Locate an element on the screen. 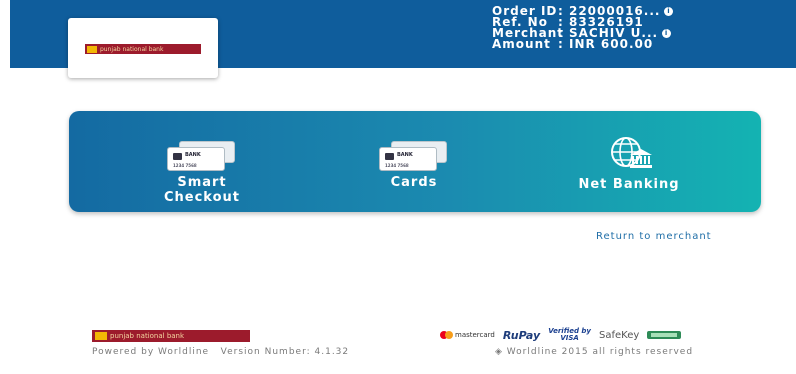 The height and width of the screenshot is (374, 796). powered-by: Powered by Worldline is located at coordinates (151, 352).